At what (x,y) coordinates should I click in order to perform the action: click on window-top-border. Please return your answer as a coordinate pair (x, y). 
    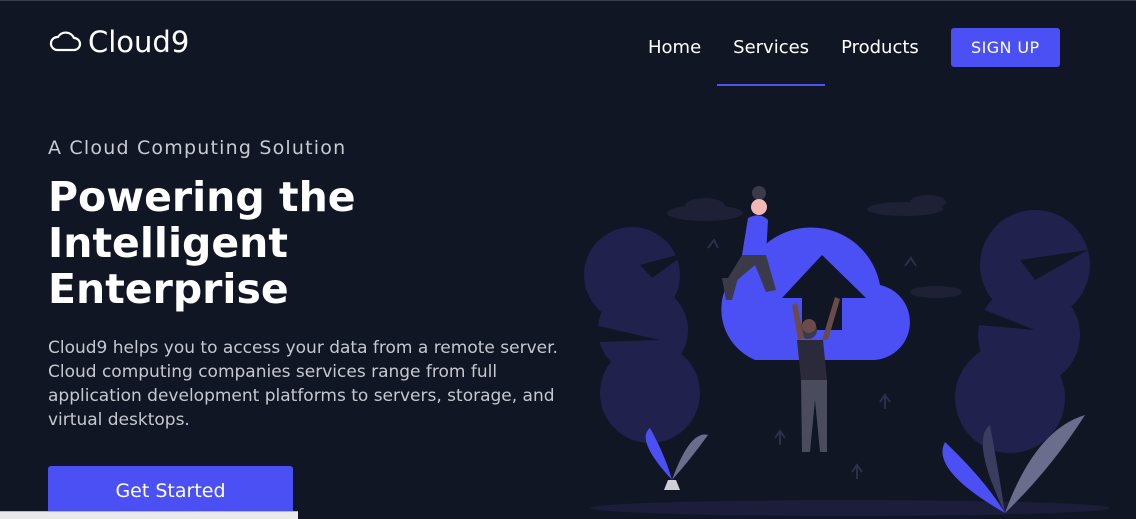
    Looking at the image, I should click on (568, 0).